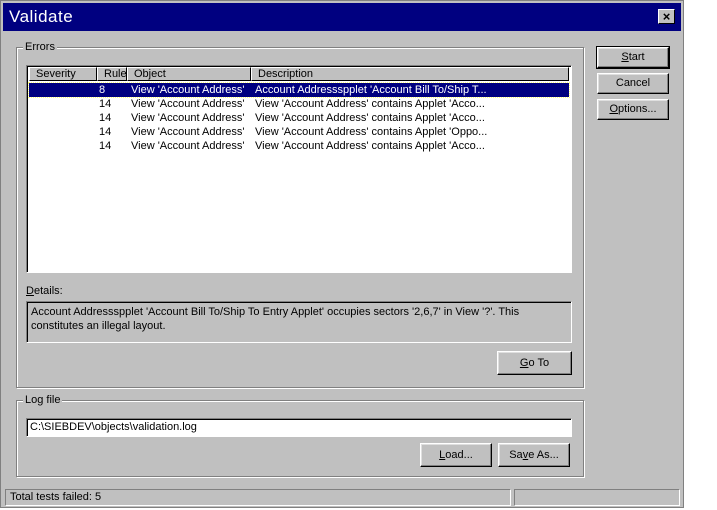  I want to click on title-bar: Validate ×, so click(342, 17).